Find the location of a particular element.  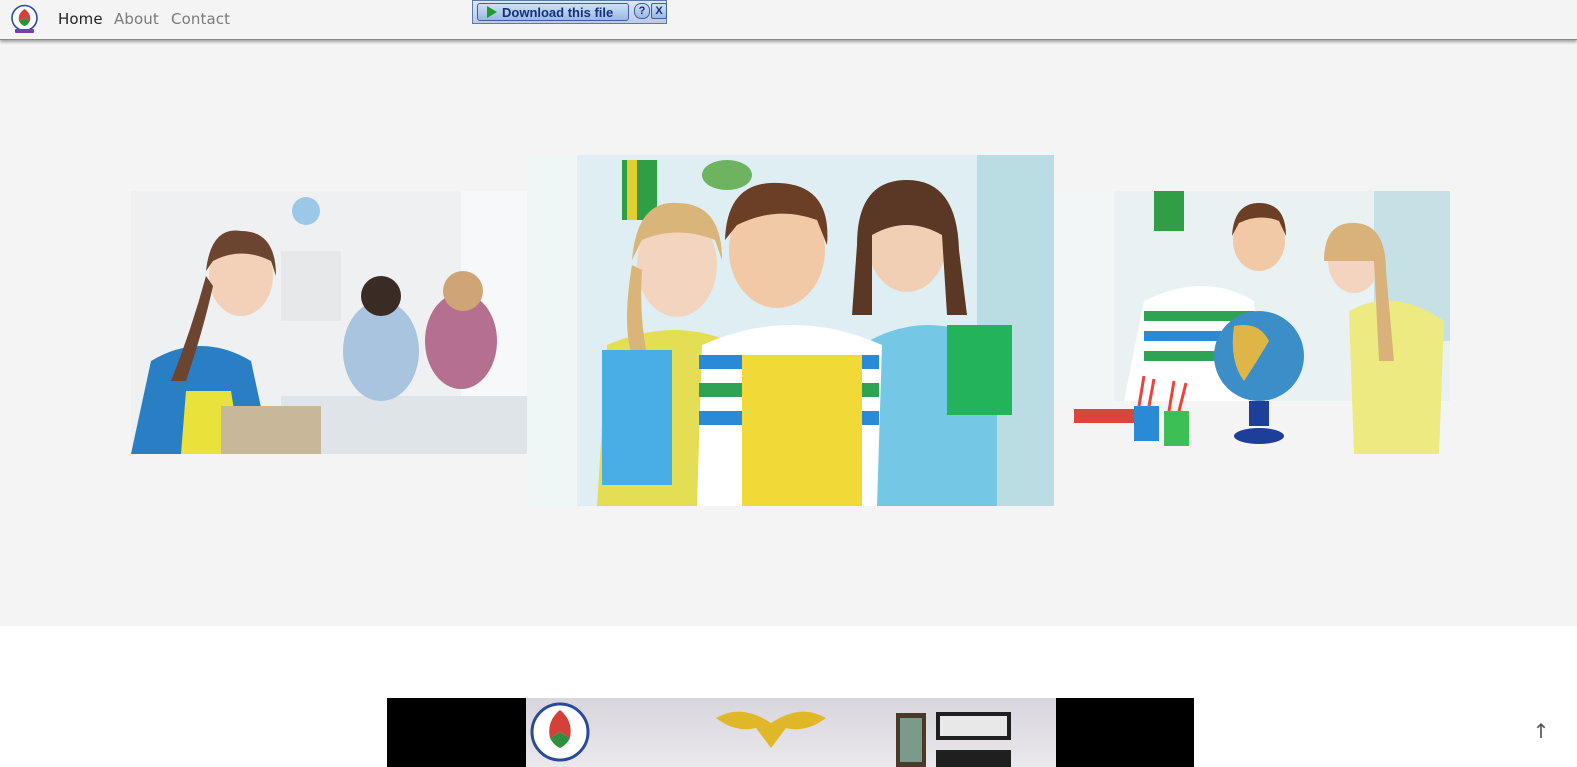

nav-about-link: About is located at coordinates (136, 19).